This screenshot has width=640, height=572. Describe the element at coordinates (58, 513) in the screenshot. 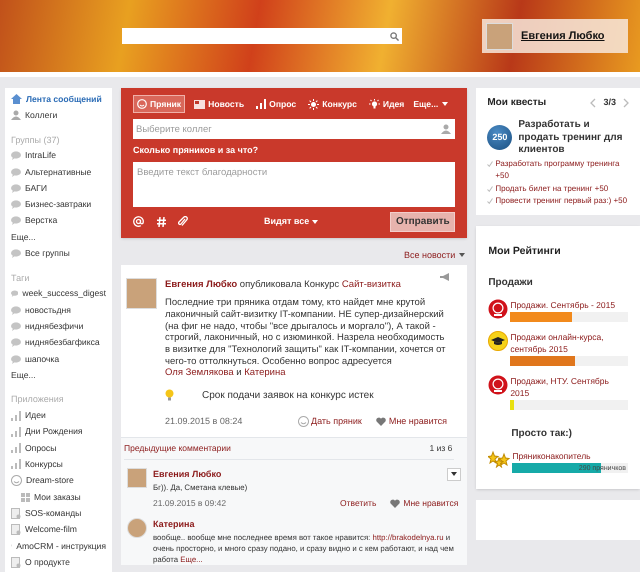

I see `sidebar-item: SOS-команды` at that location.